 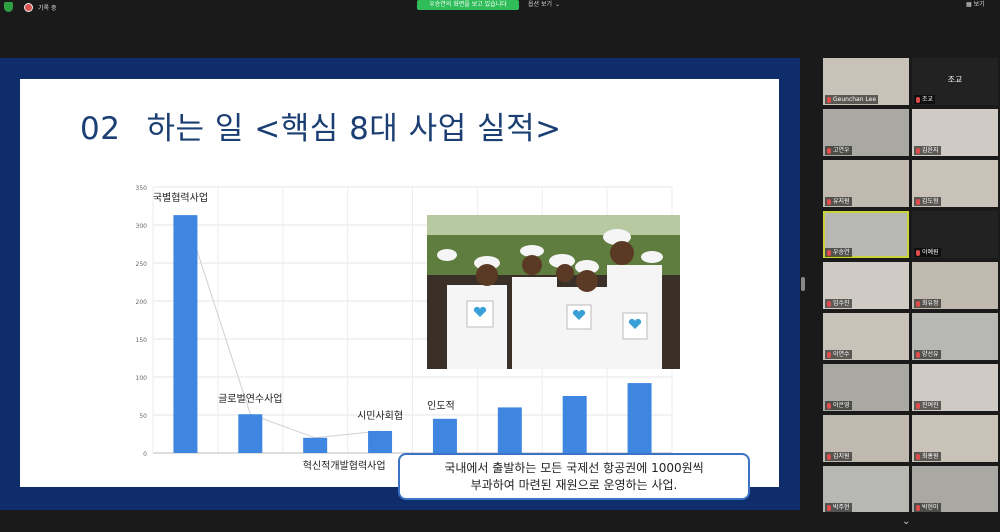 What do you see at coordinates (928, 99) in the screenshot?
I see `participant-name: 조교` at bounding box center [928, 99].